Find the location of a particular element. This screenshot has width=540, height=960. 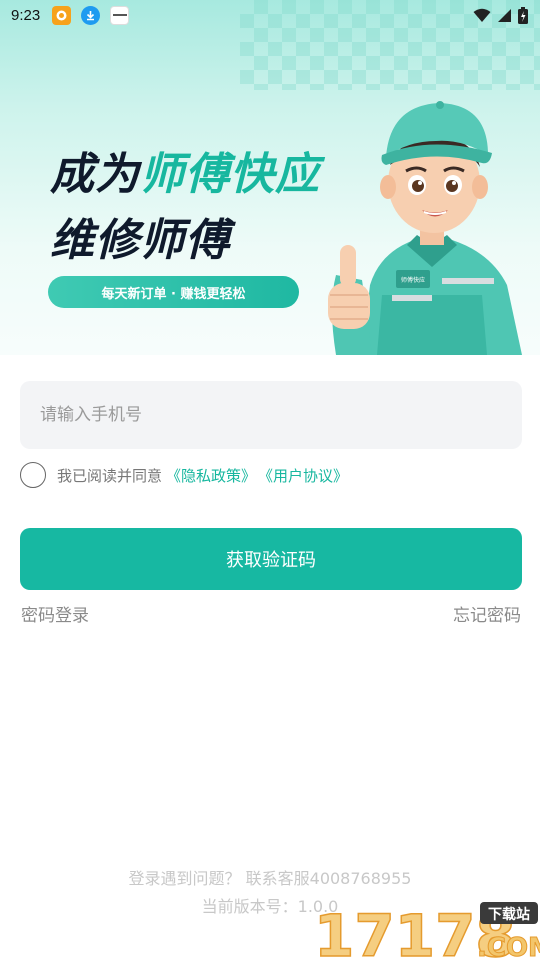

slogan-pill: 每天新订单 · 赚钱更轻松 is located at coordinates (173, 292).